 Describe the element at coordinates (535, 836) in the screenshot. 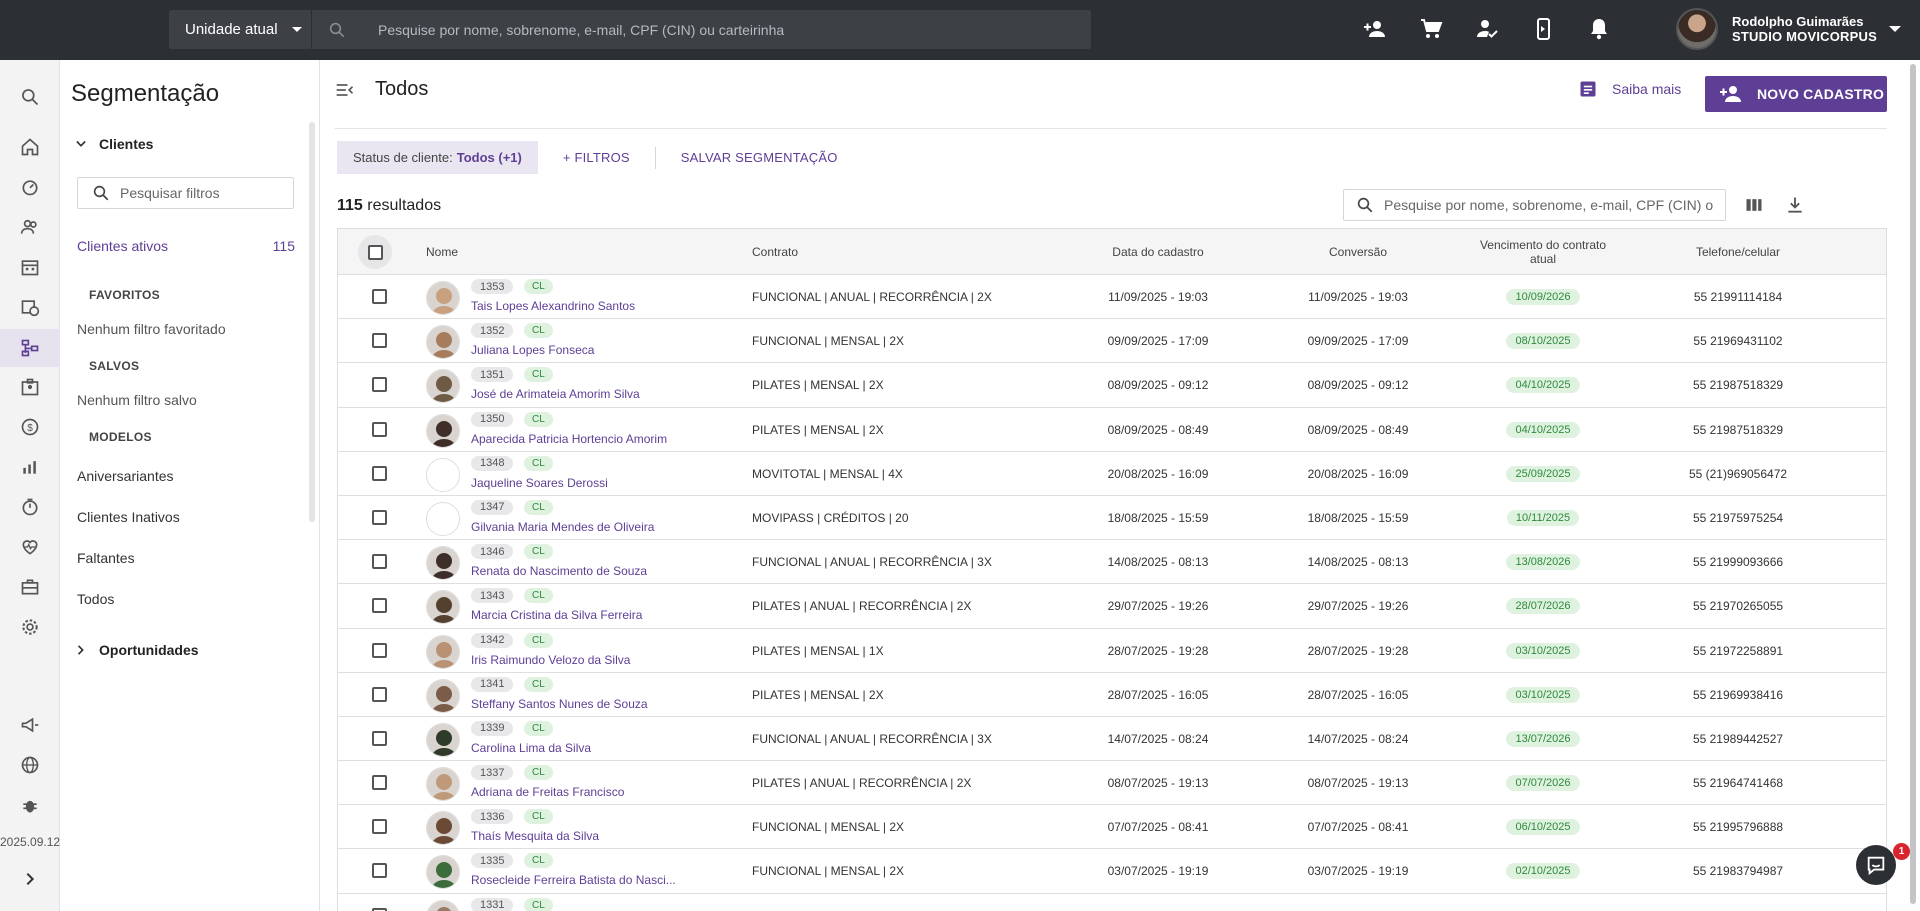

I see `client-name-link: Thaís Mesquita da Silva` at that location.